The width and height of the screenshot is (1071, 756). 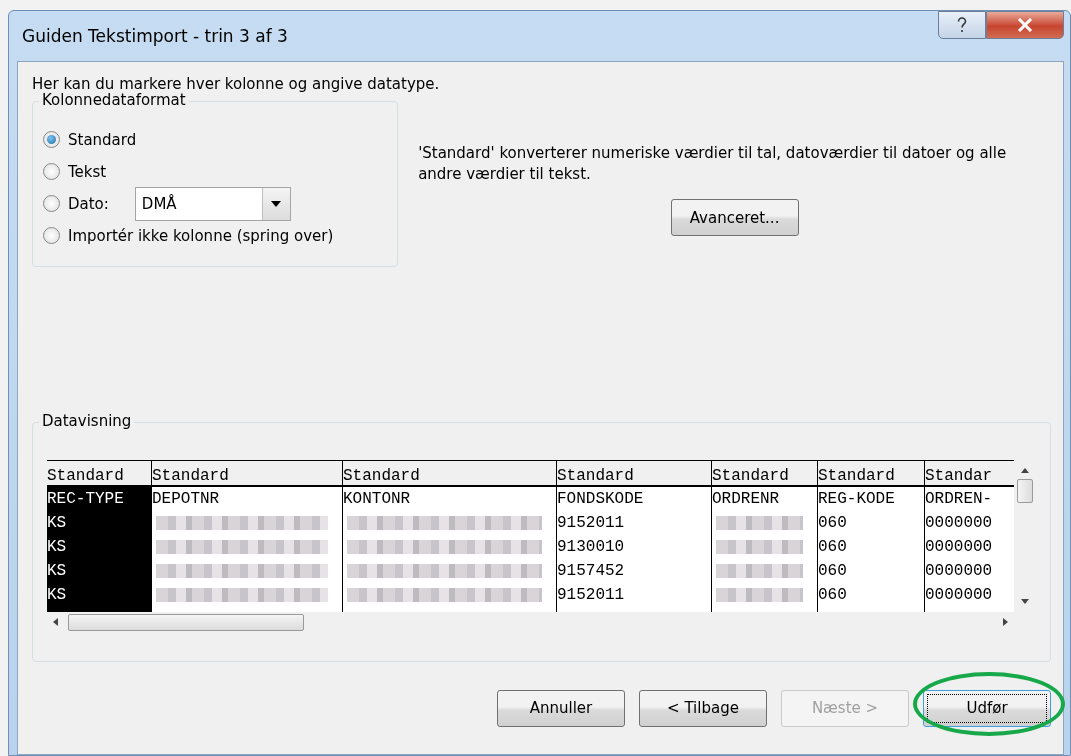 I want to click on preview-column: Standard KONTONR, so click(x=450, y=536).